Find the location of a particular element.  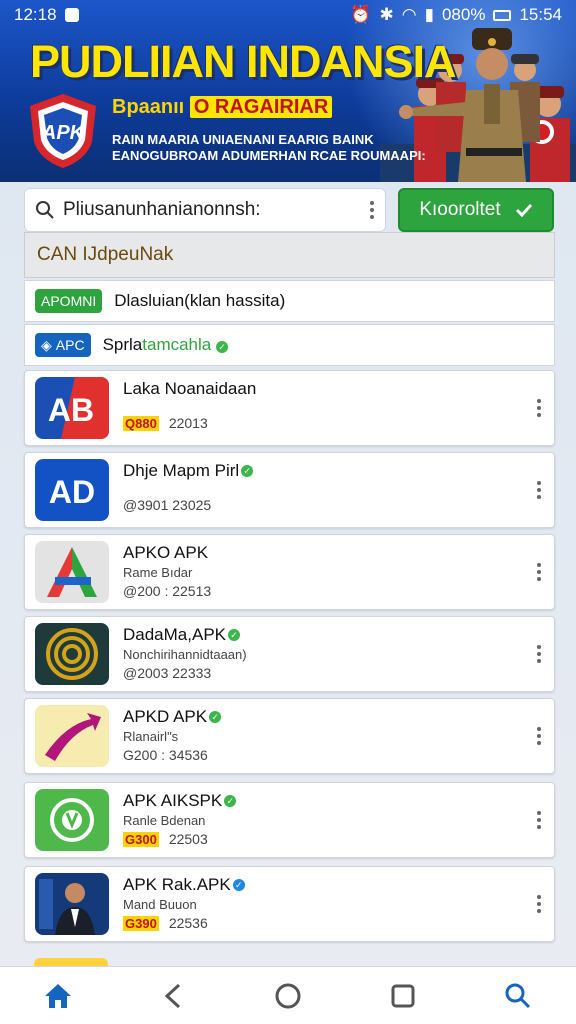

search-more-icon is located at coordinates (372, 210).